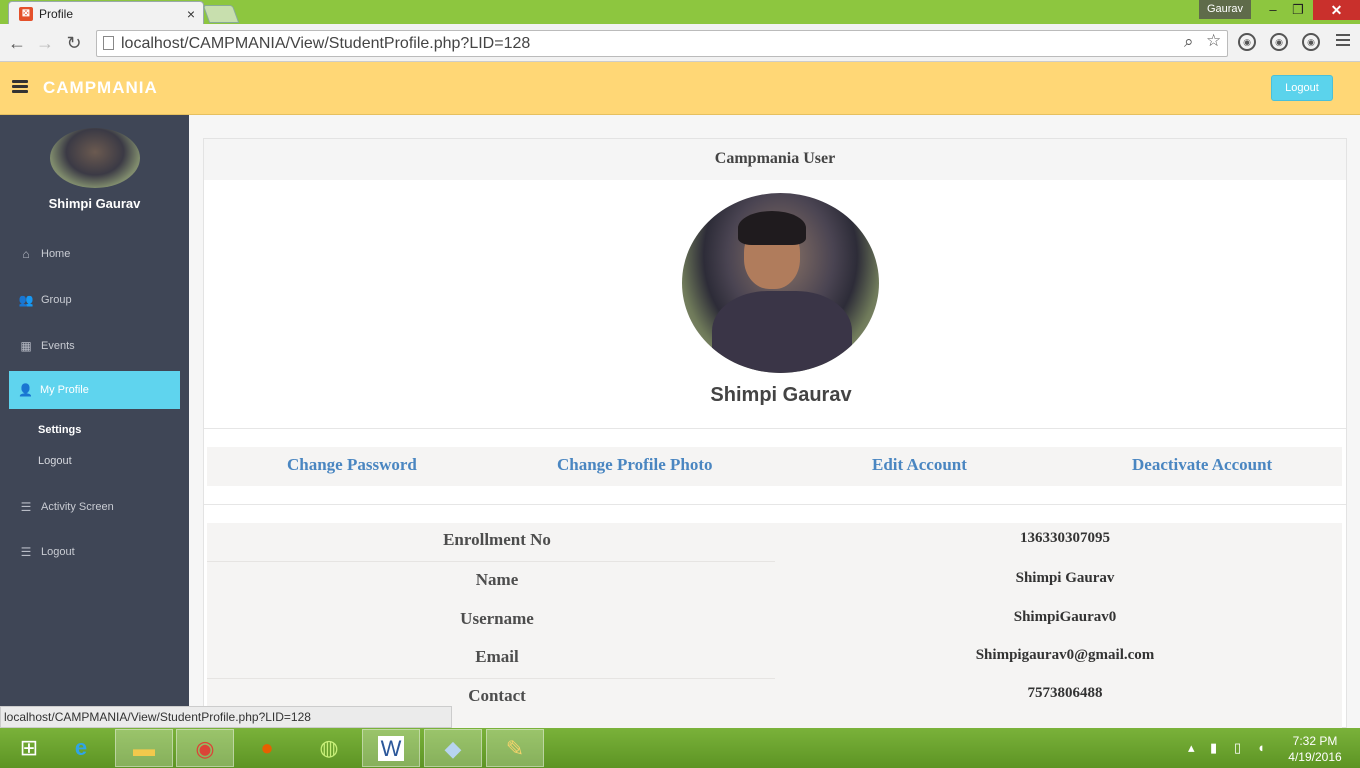 This screenshot has height=768, width=1360. What do you see at coordinates (55, 461) in the screenshot?
I see `sidebar-subitem-logout: Logout` at bounding box center [55, 461].